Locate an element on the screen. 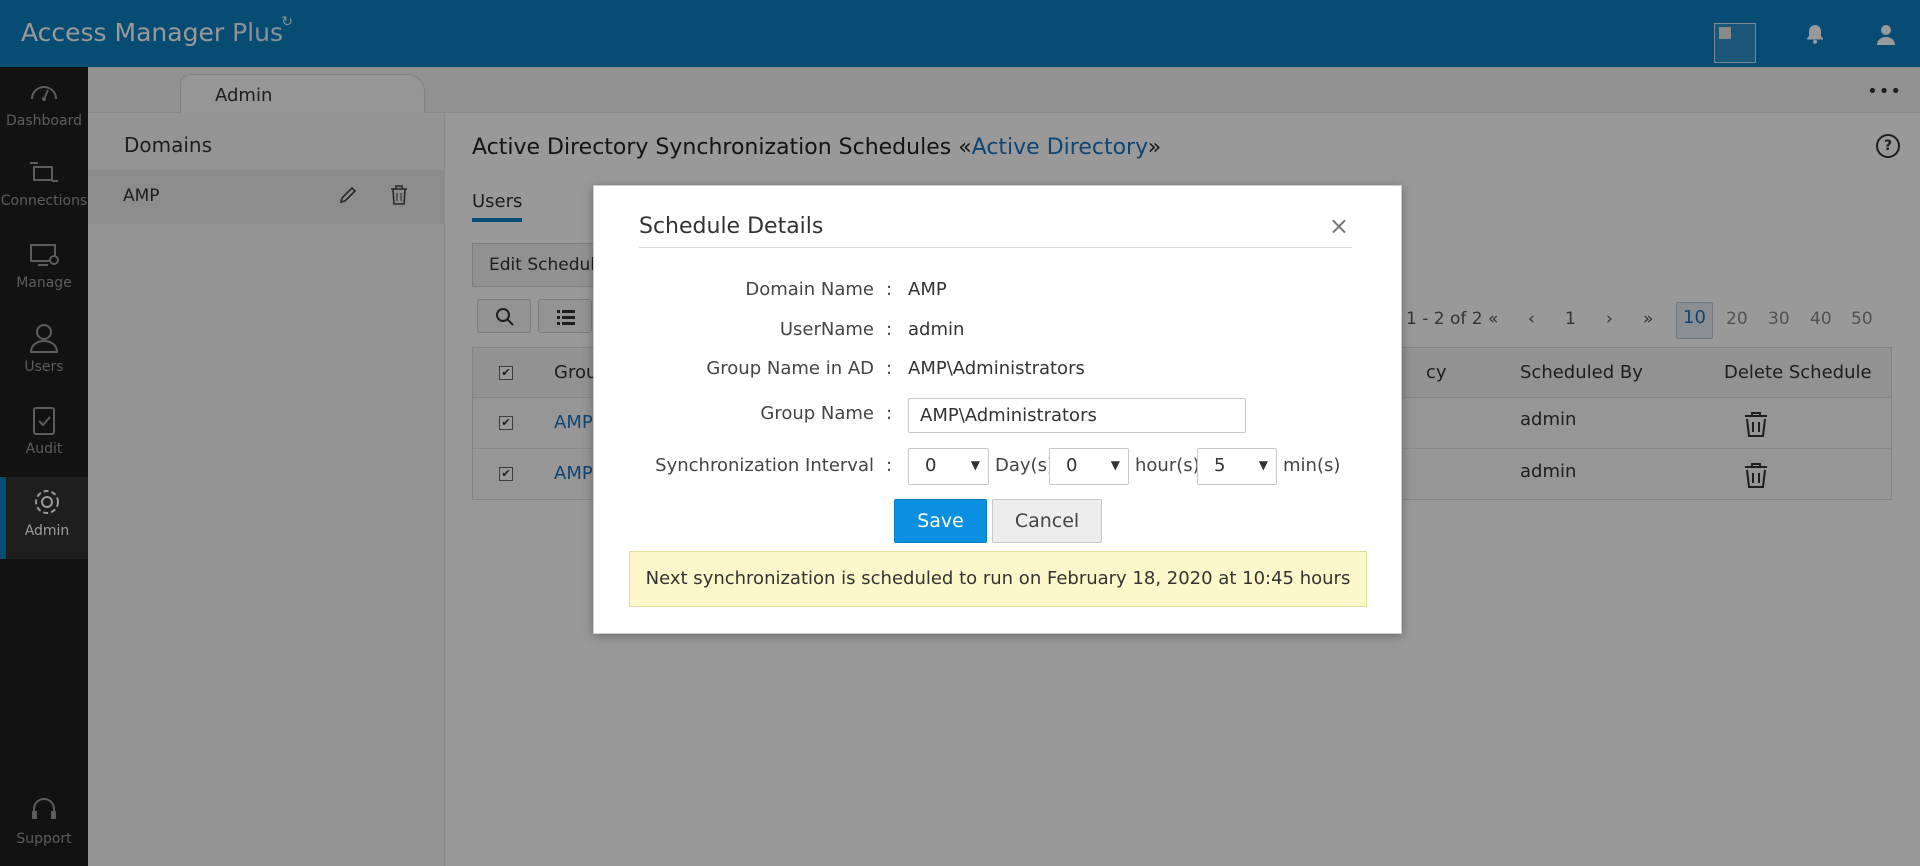  username-label: UserName is located at coordinates (826, 329).